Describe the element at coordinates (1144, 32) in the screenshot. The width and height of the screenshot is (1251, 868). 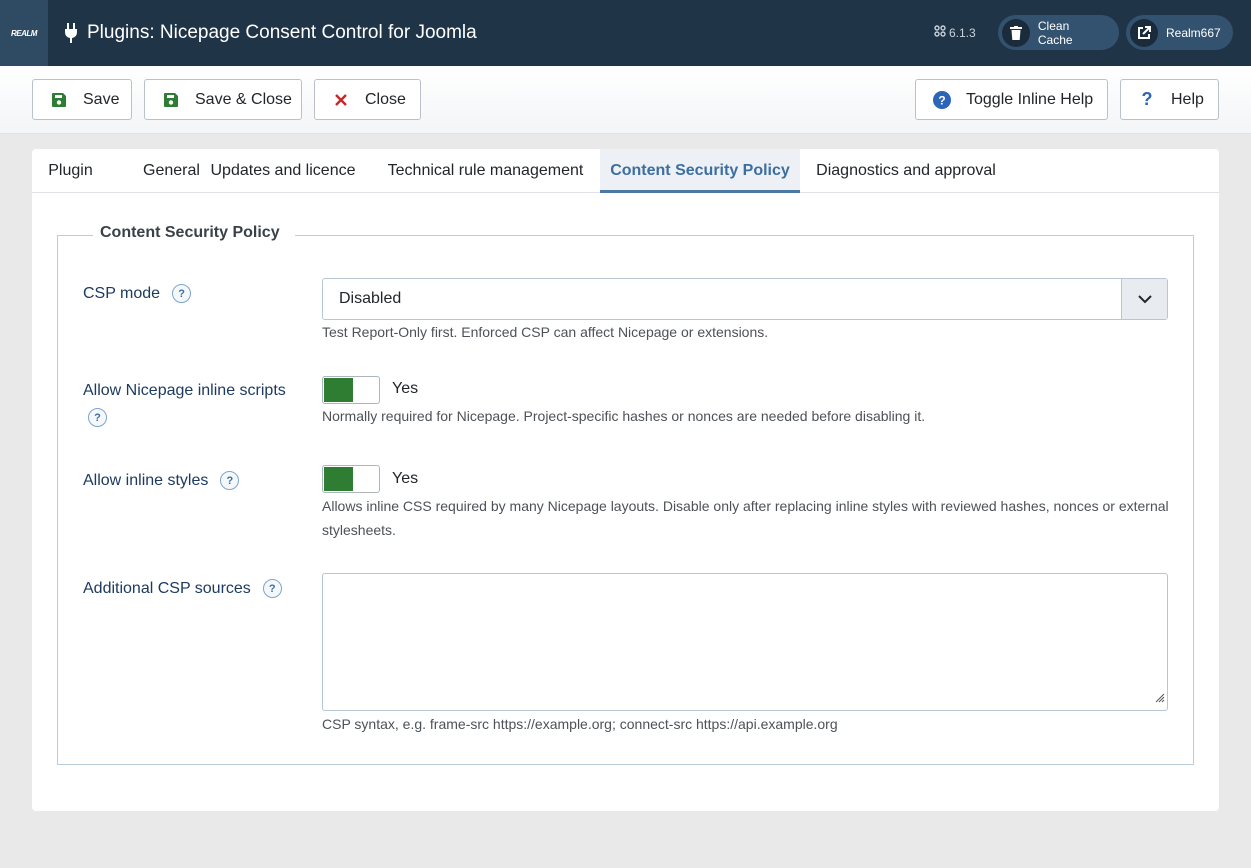
I see `external-link-icon` at that location.